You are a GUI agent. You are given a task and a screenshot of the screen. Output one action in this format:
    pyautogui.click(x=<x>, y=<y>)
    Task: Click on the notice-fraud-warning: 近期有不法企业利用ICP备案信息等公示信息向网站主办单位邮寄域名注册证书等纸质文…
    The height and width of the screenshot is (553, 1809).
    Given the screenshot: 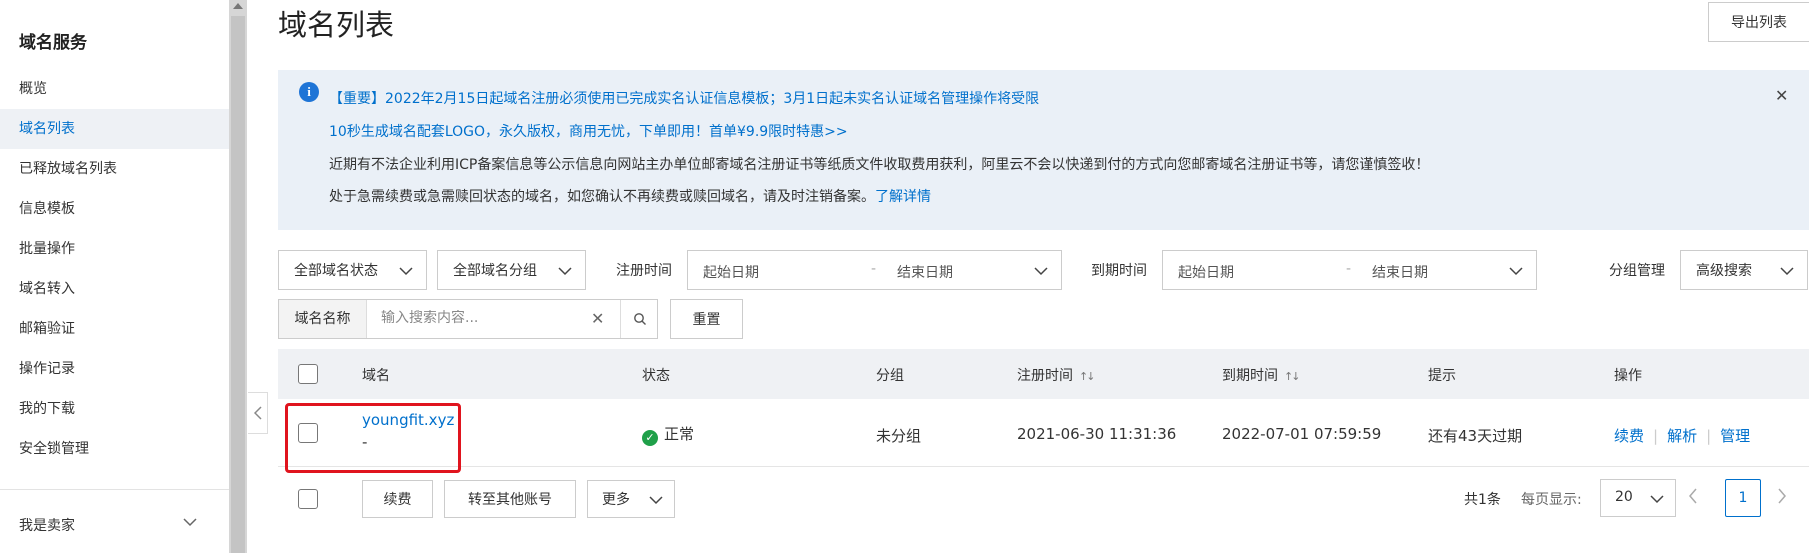 What is the action you would take?
    pyautogui.click(x=879, y=165)
    